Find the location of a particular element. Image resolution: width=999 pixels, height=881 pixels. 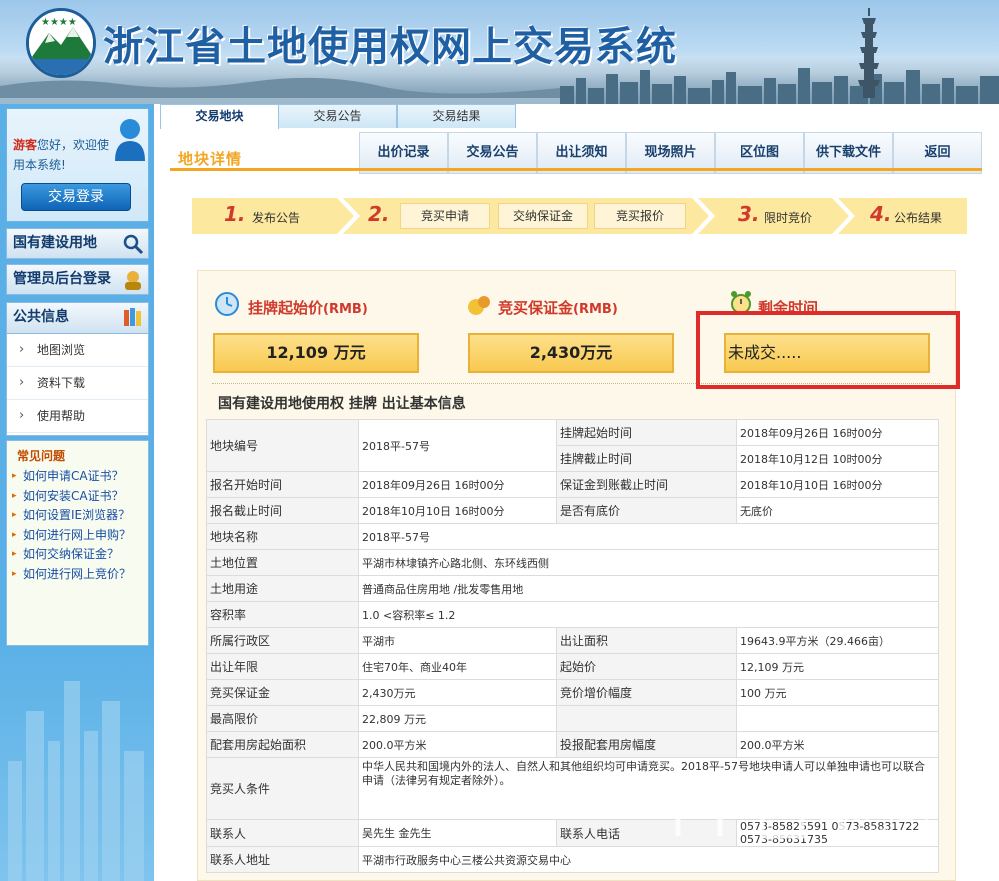

table-key: 起始价 is located at coordinates (646, 666).